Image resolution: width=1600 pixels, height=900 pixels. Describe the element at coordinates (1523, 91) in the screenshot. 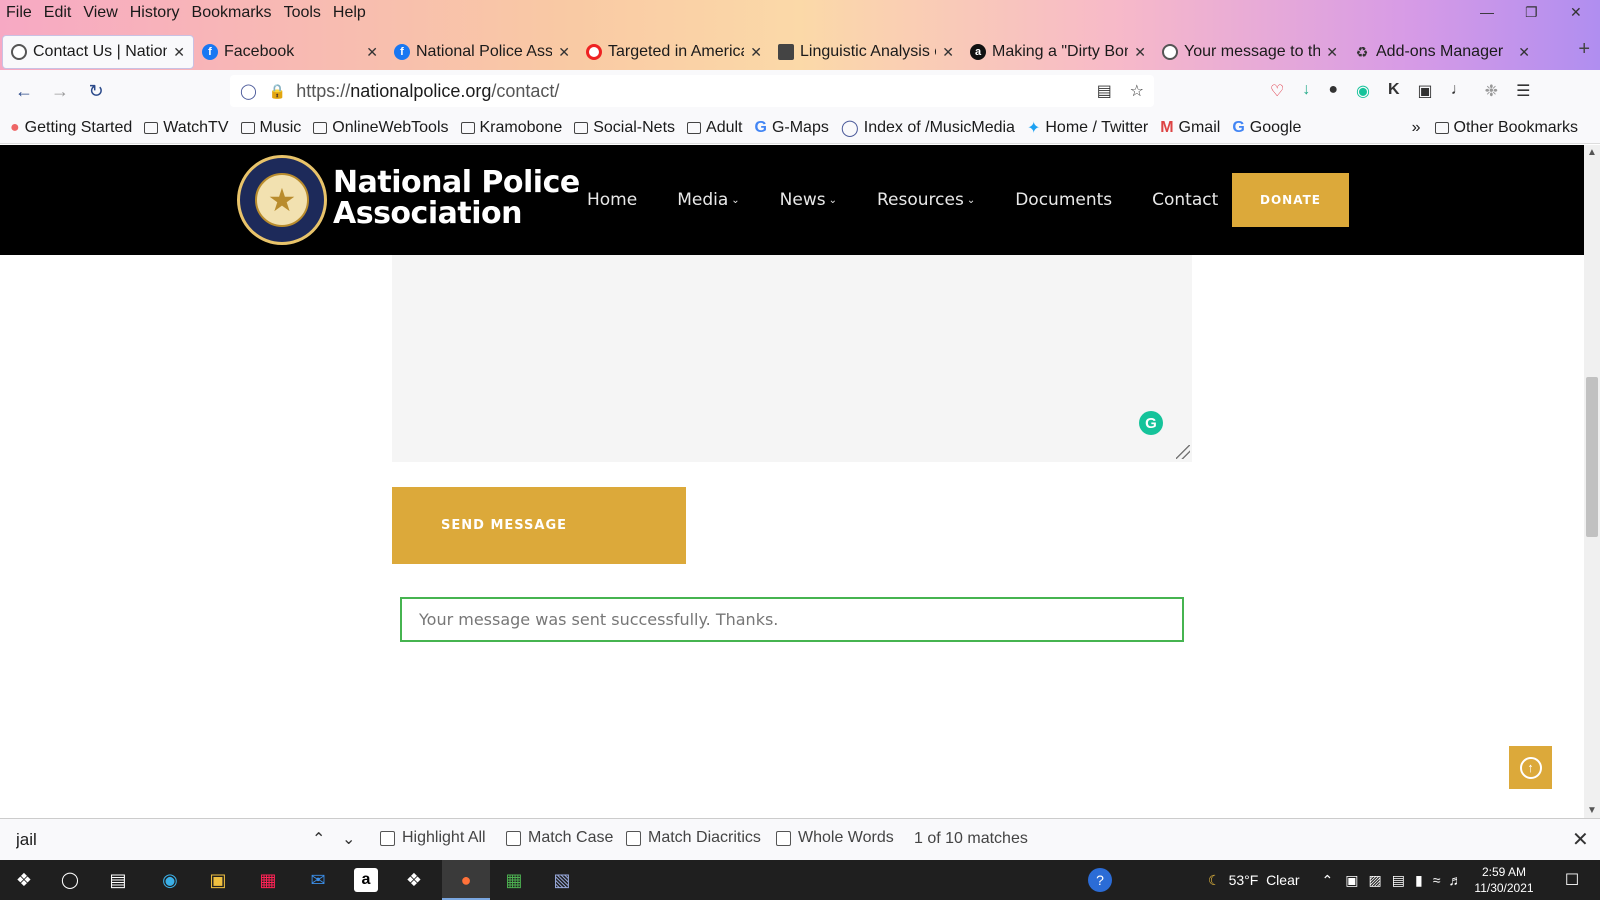

I see `hamburger-menu-icon: ☰` at that location.